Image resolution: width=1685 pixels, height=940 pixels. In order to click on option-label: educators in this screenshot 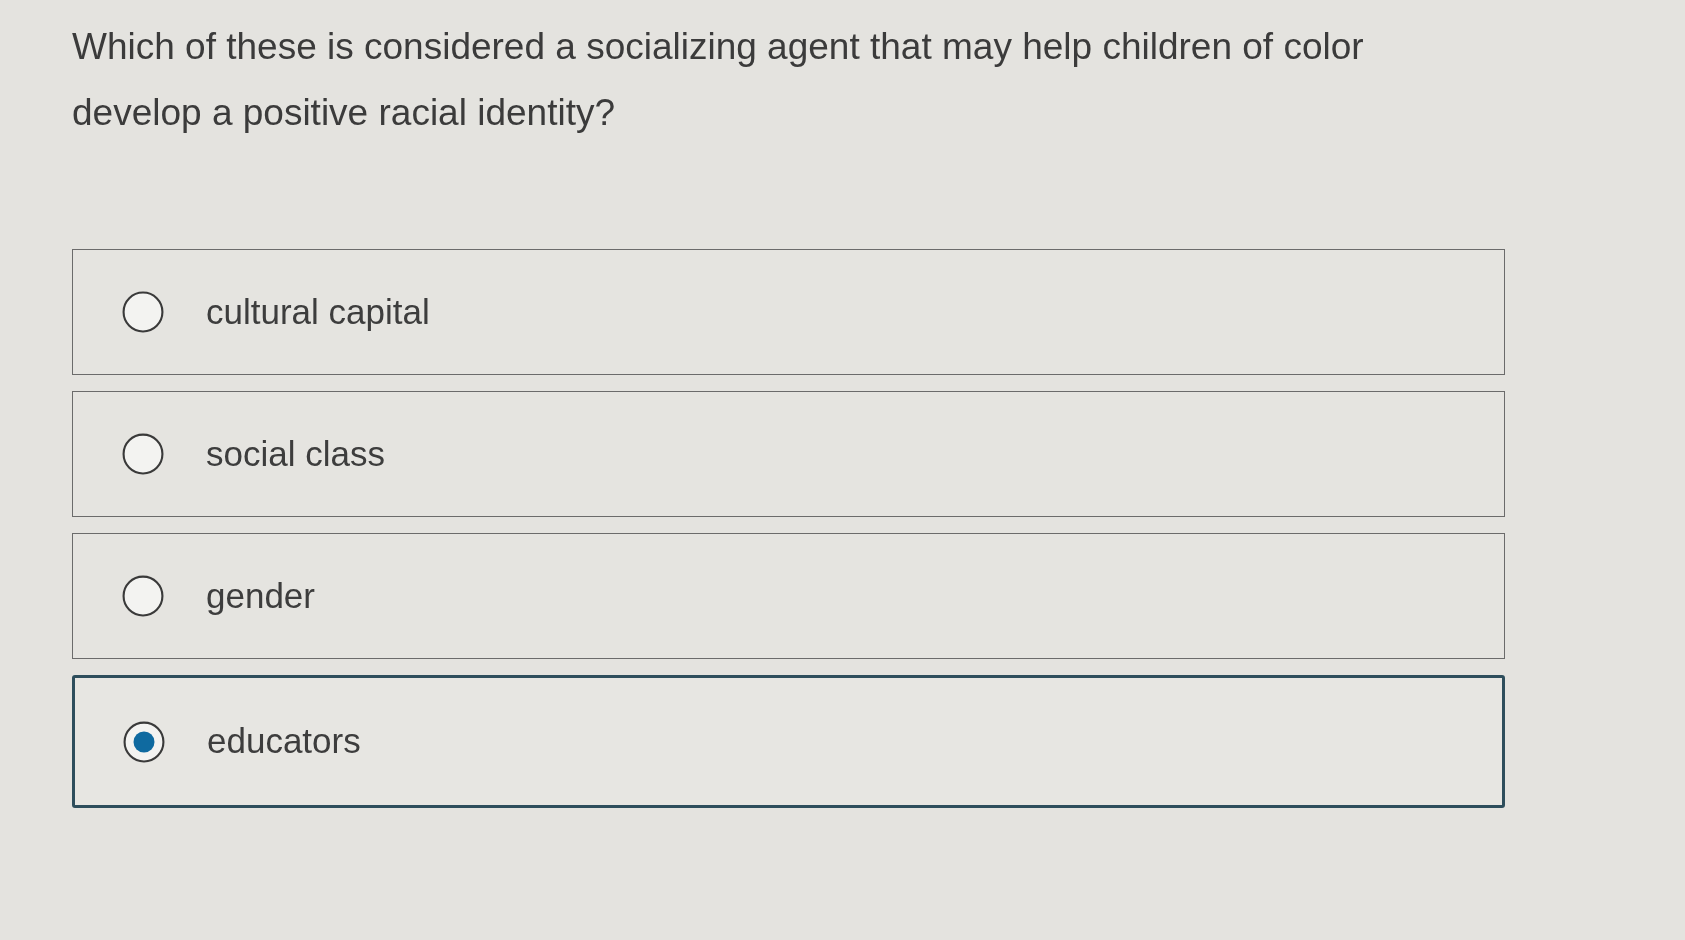, I will do `click(284, 741)`.